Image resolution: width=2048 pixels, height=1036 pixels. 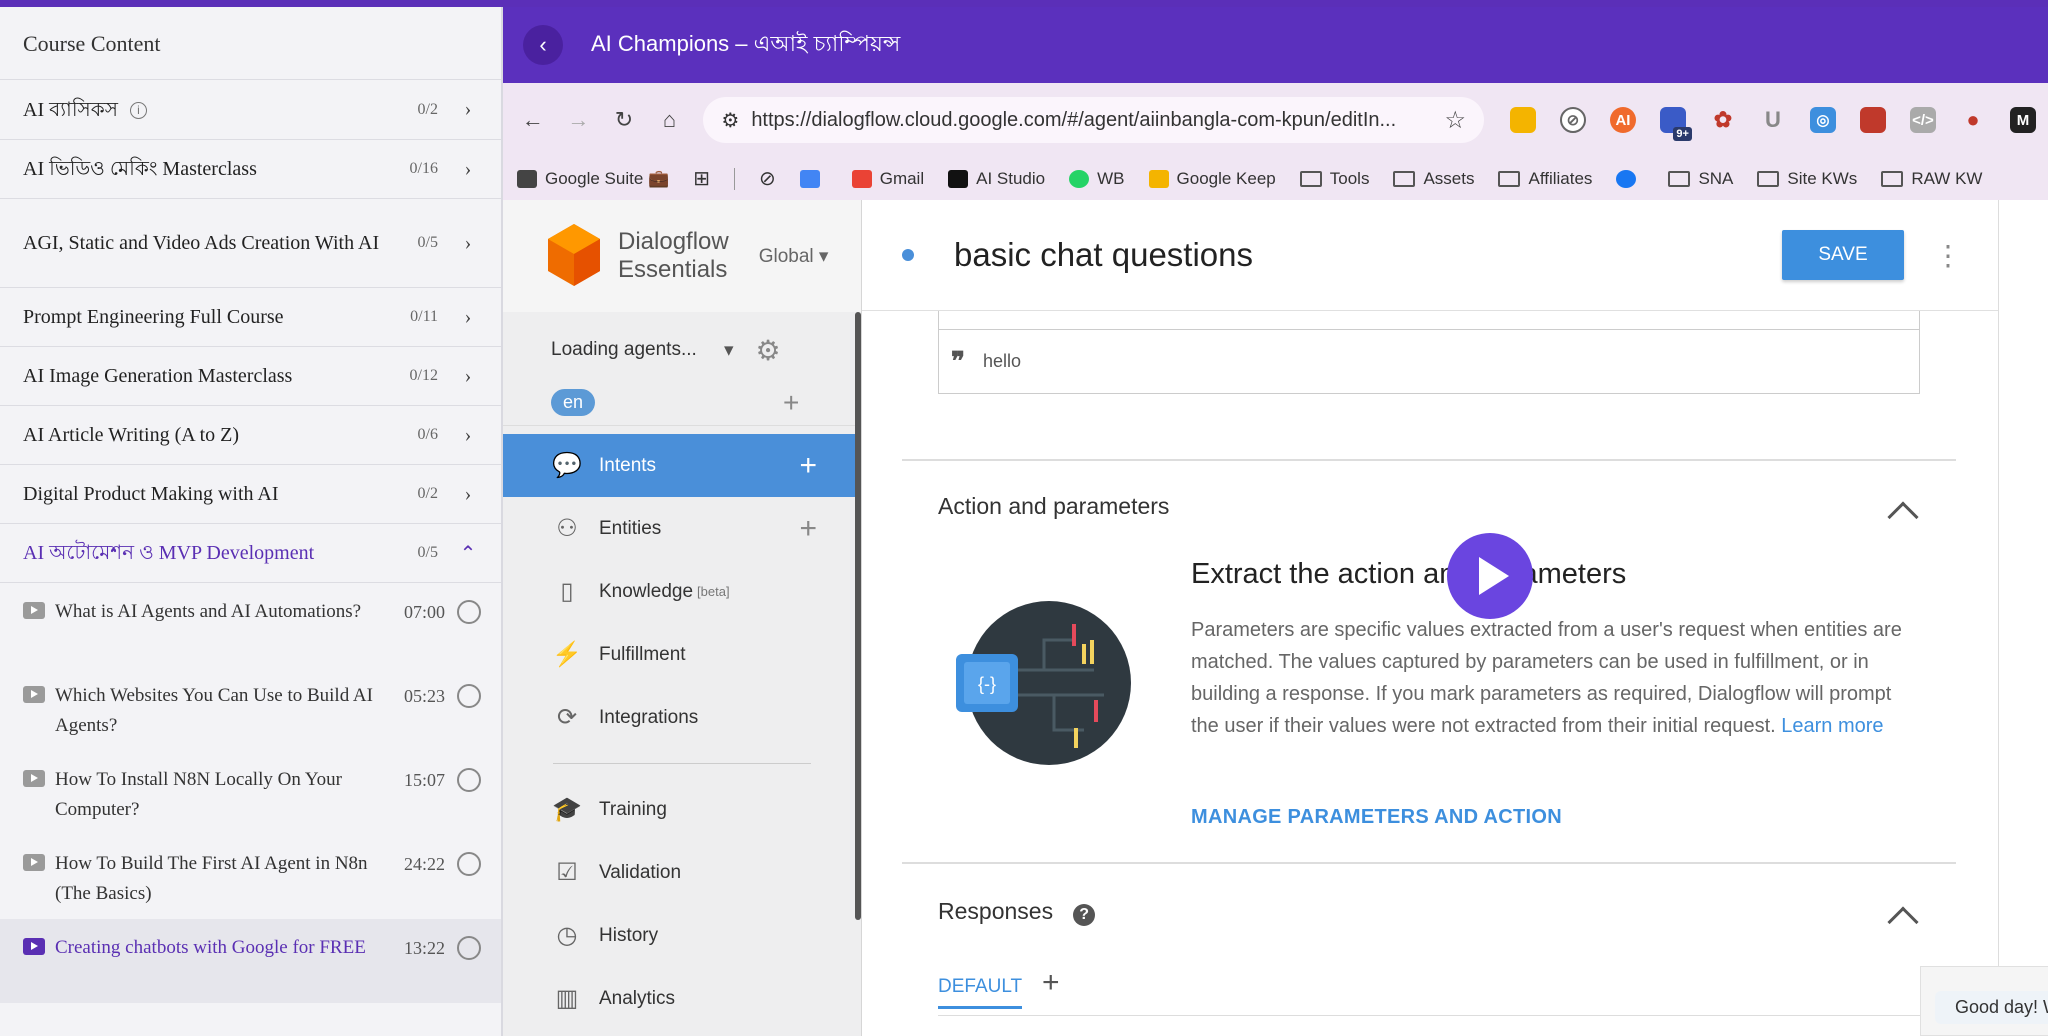 What do you see at coordinates (1572, 120) in the screenshot?
I see `blocker-extension-icon: ⊘` at bounding box center [1572, 120].